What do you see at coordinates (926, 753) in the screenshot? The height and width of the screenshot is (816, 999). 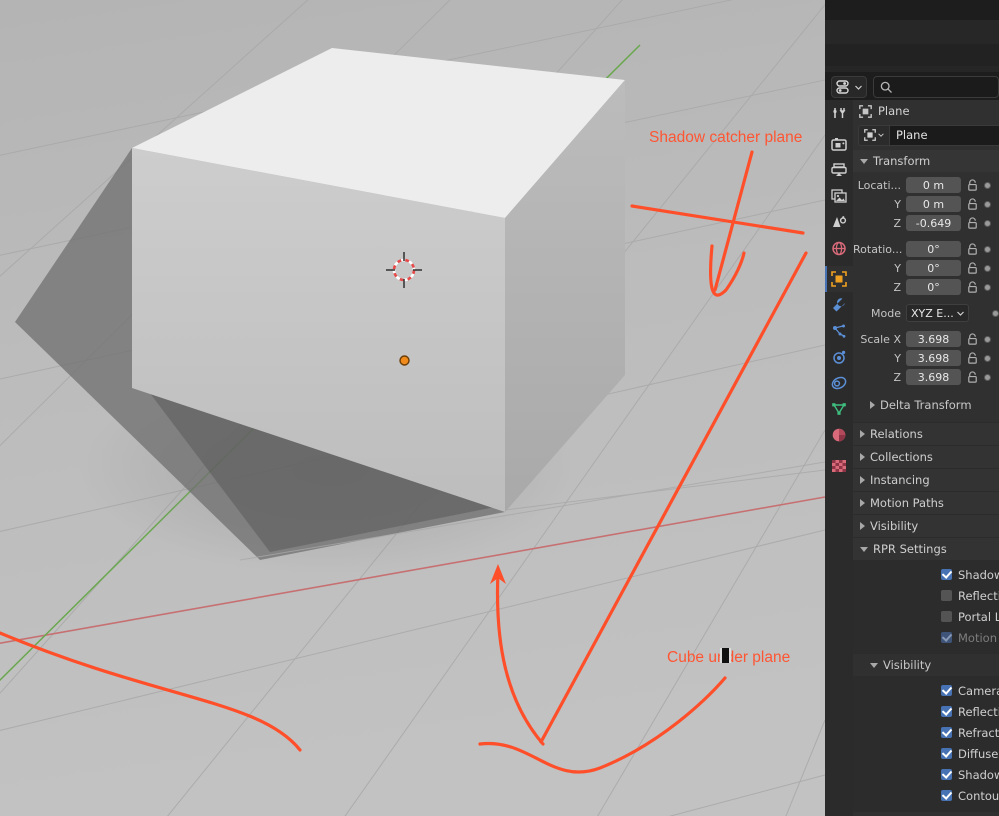 I see `checkbox-row-diffuse: Diffuse` at bounding box center [926, 753].